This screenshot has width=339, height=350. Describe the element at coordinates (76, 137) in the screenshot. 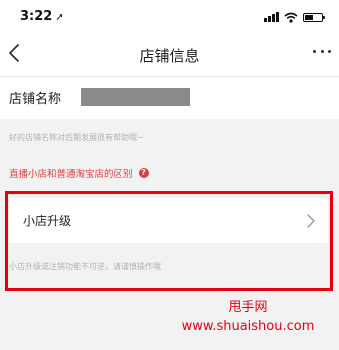

I see `store-name-hint: 好的店铺名称对后期发展很有帮助哦~` at that location.